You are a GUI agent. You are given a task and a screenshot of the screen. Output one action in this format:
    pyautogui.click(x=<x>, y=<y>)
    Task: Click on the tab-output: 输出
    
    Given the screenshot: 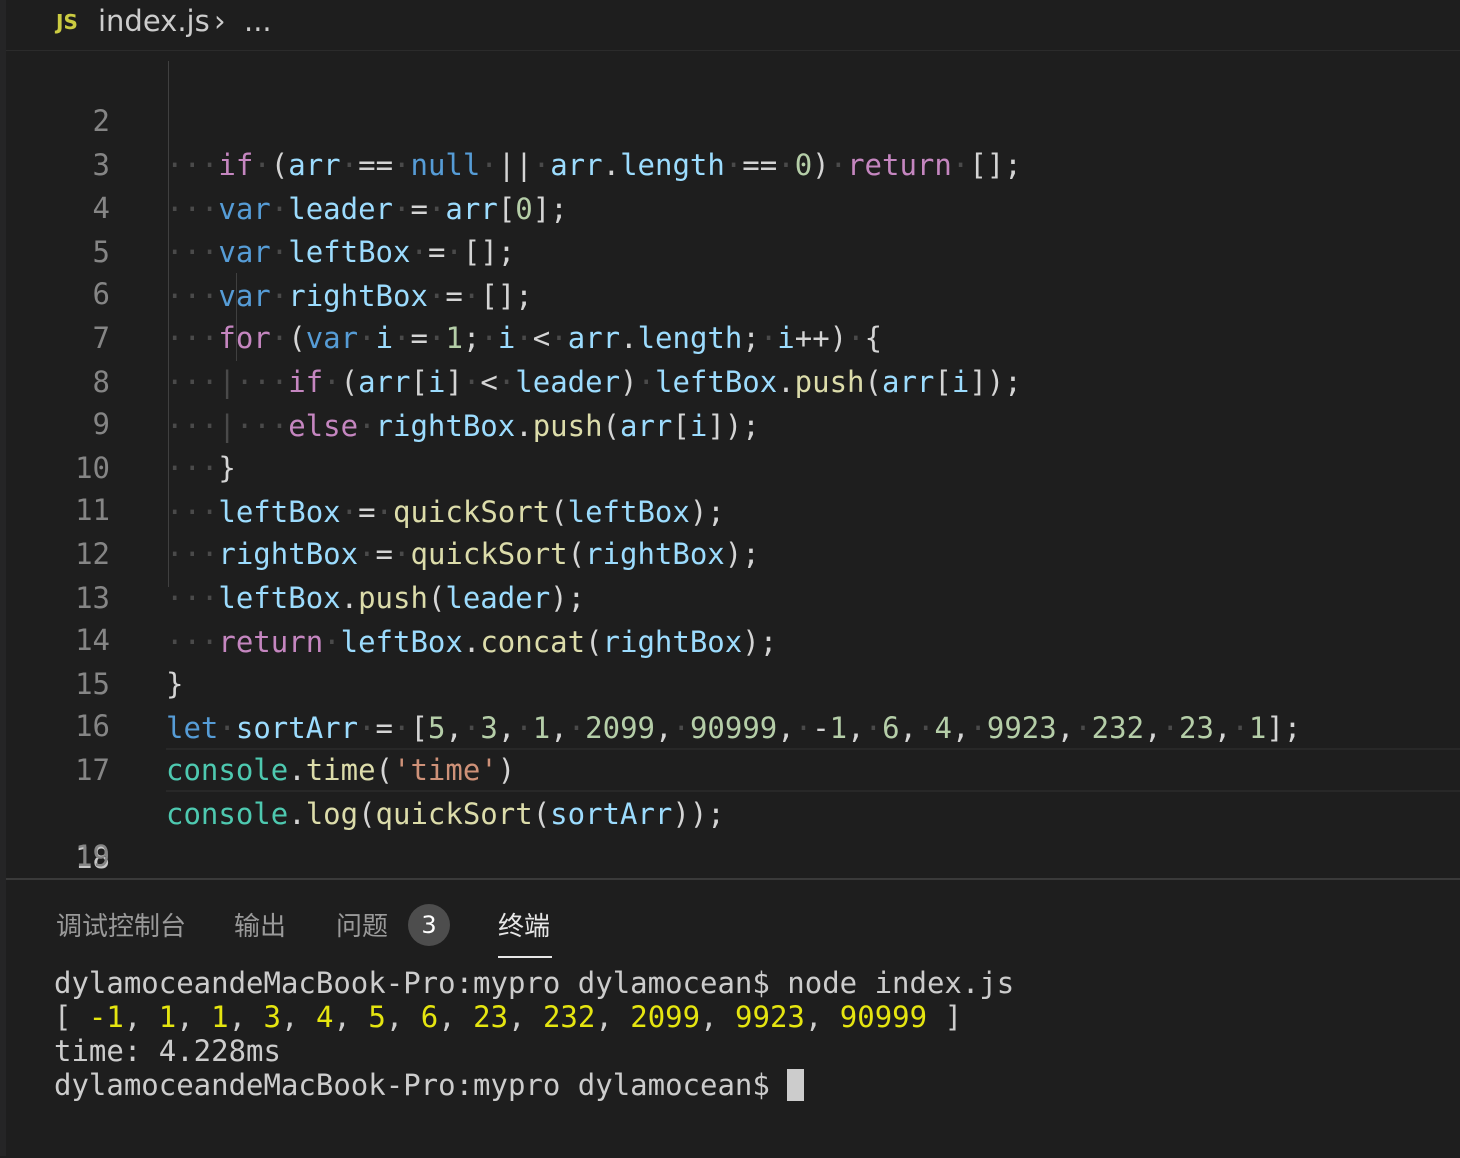 What is the action you would take?
    pyautogui.click(x=260, y=924)
    